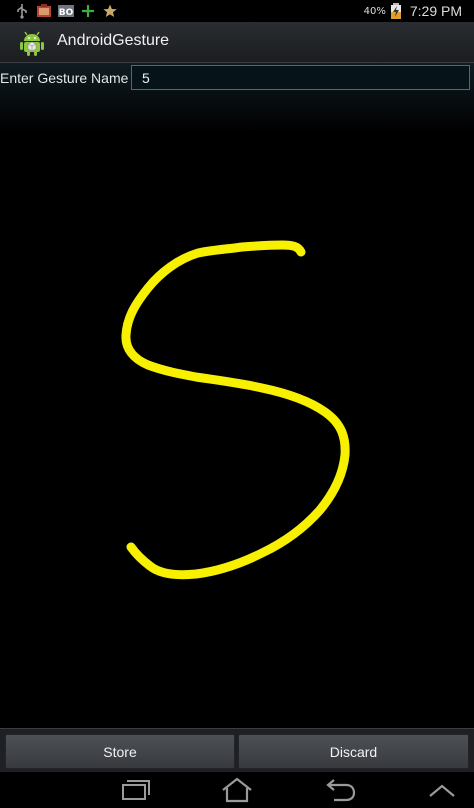  What do you see at coordinates (398, 11) in the screenshot?
I see `battery-charging-icon` at bounding box center [398, 11].